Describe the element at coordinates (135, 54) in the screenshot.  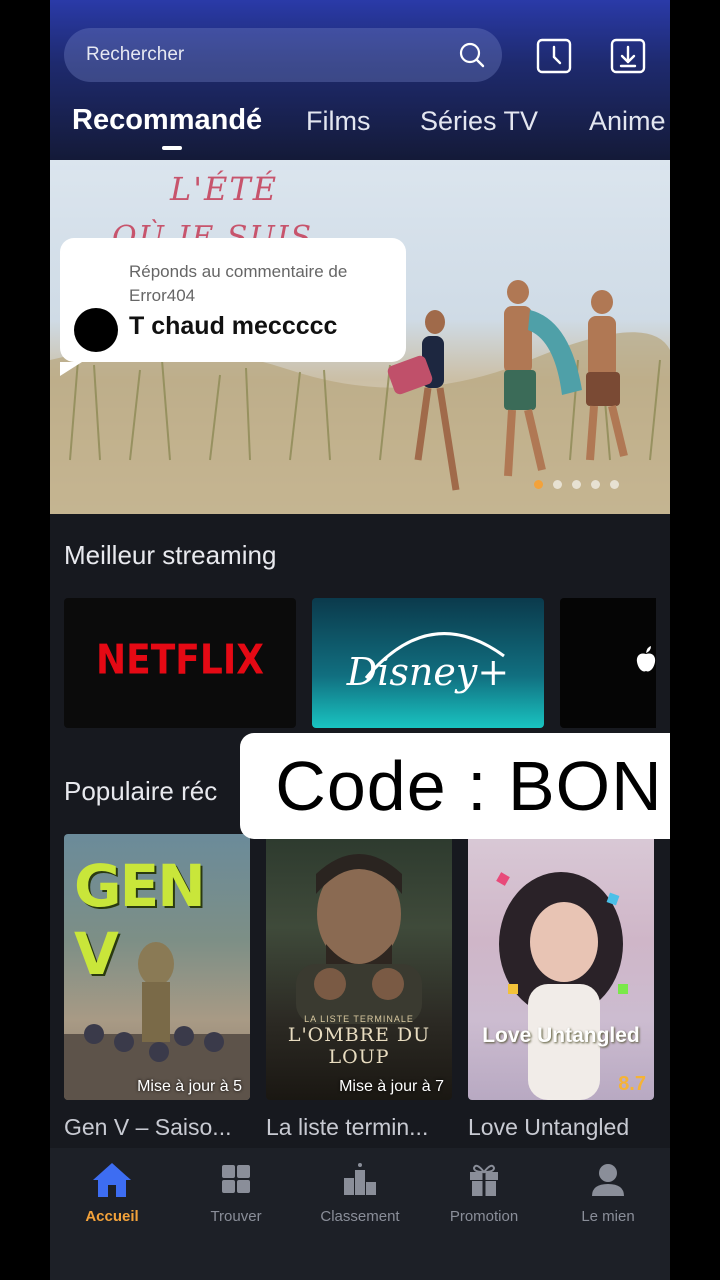
I see `search-placeholder: Rechercher` at that location.